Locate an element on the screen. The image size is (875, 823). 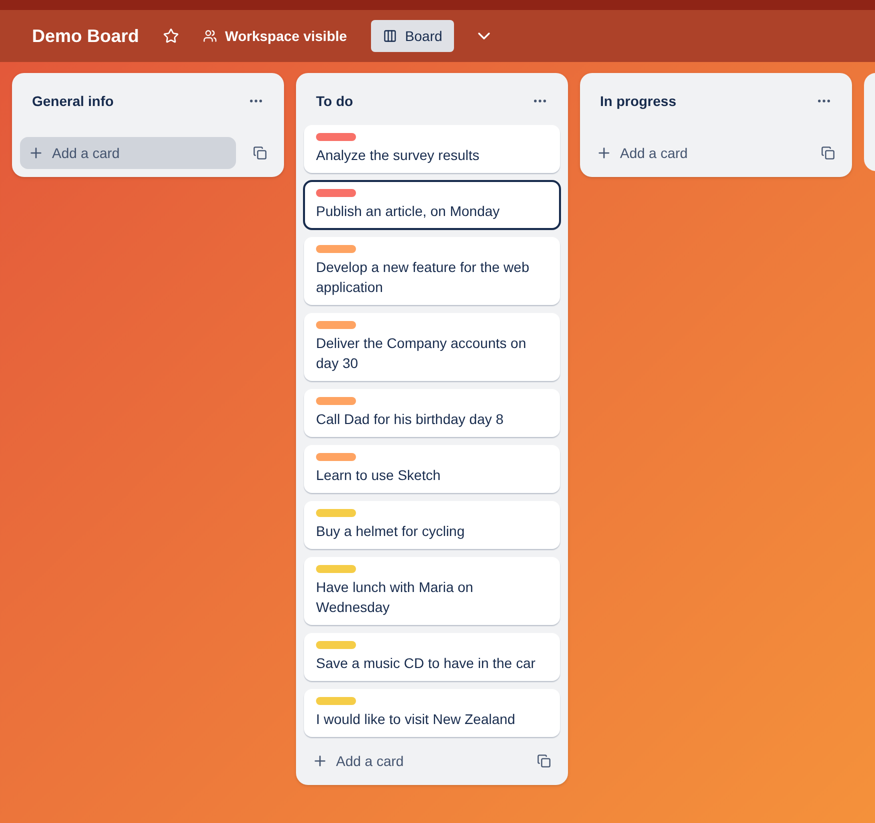
visibility-button: Workspace visible is located at coordinates (275, 36).